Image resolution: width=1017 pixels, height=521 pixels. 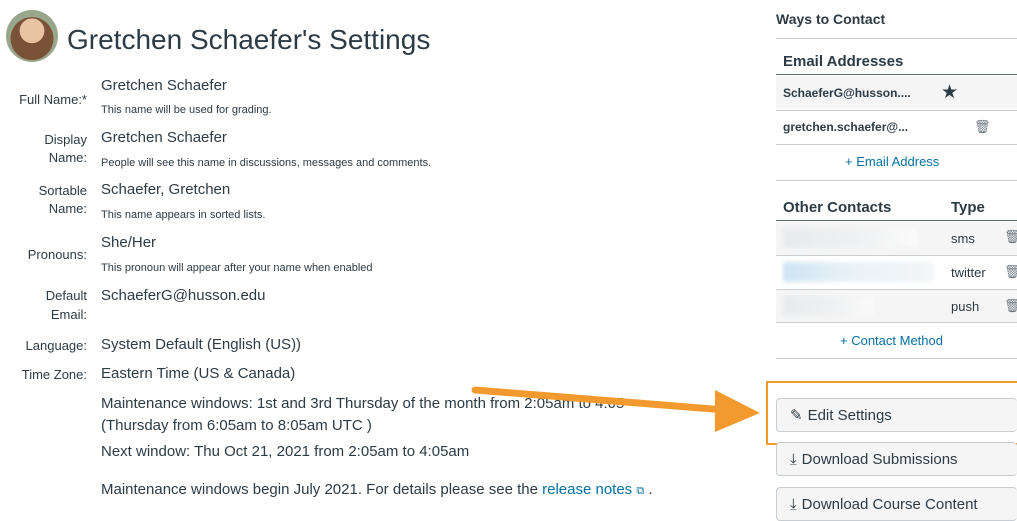 I want to click on maintenance-line-2: (Thursday from 6:05am to 8:05am UTC ), so click(x=236, y=425).